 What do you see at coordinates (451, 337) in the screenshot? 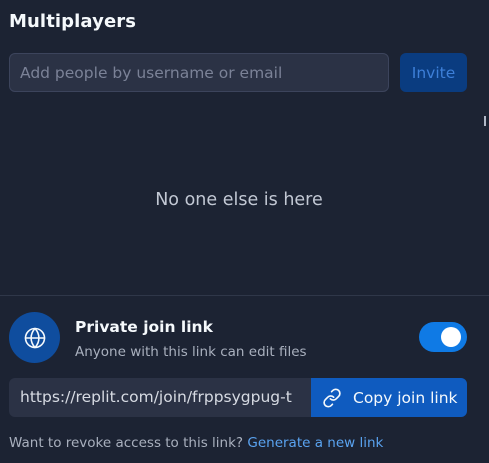
I see `toggle-knob` at bounding box center [451, 337].